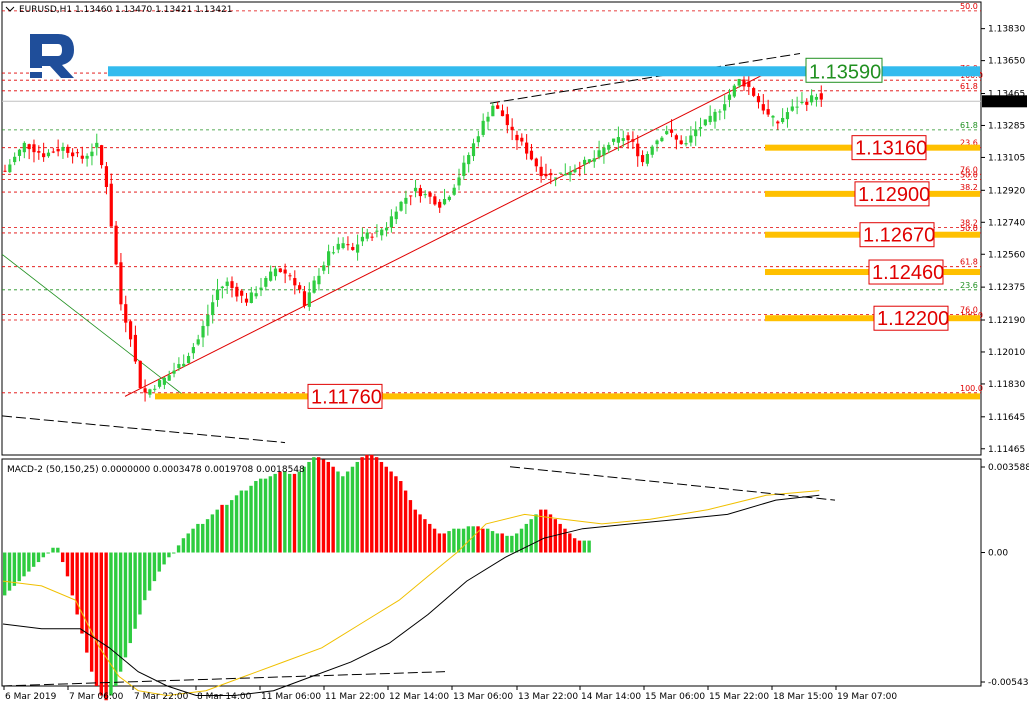 The height and width of the screenshot is (707, 1029). I want to click on fib-percent-label: 100.0, so click(971, 388).